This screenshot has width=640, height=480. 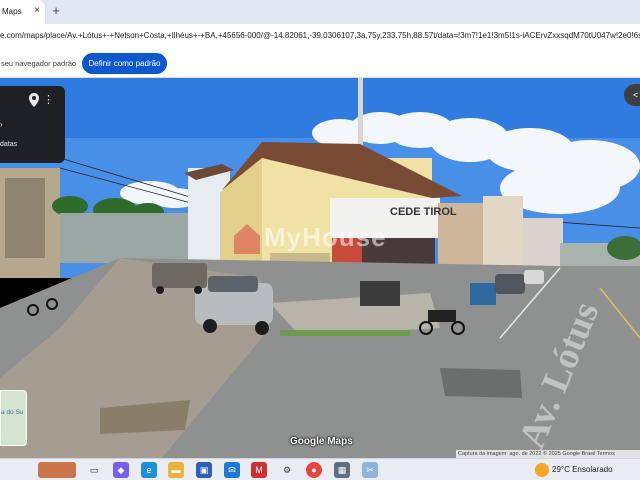 What do you see at coordinates (1, 124) in the screenshot?
I see `chevron-right-icon: ›` at bounding box center [1, 124].